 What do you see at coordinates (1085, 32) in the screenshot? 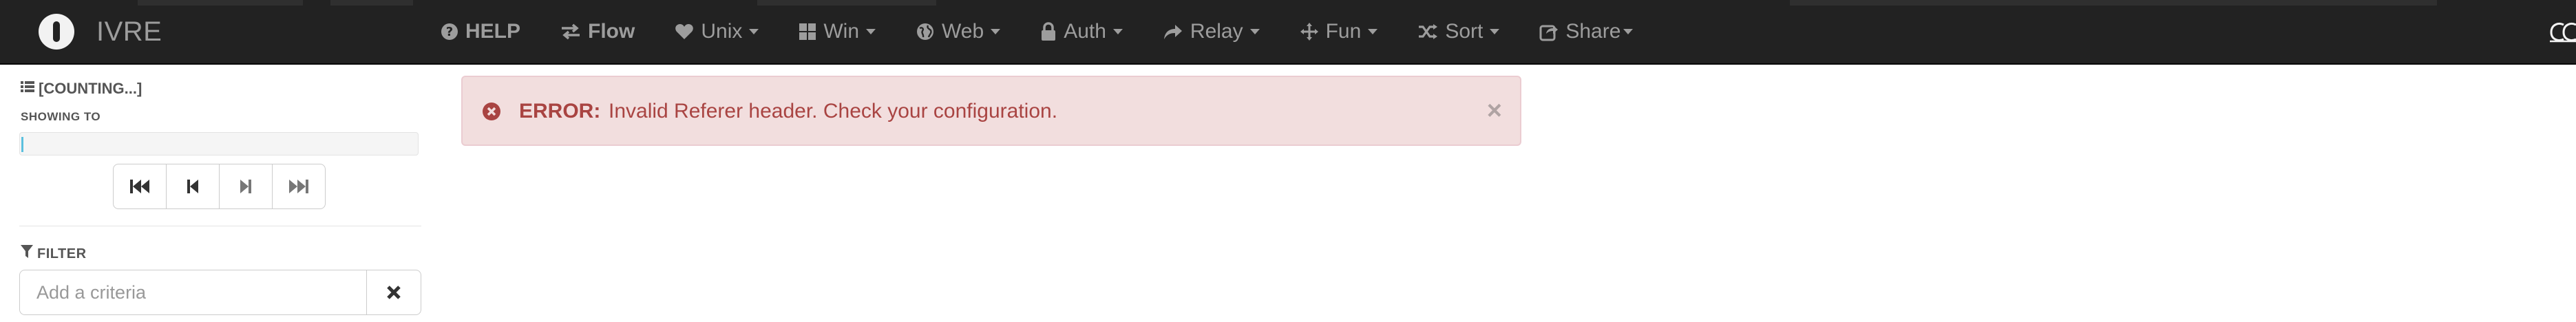
I see `nav-label: Auth` at bounding box center [1085, 32].